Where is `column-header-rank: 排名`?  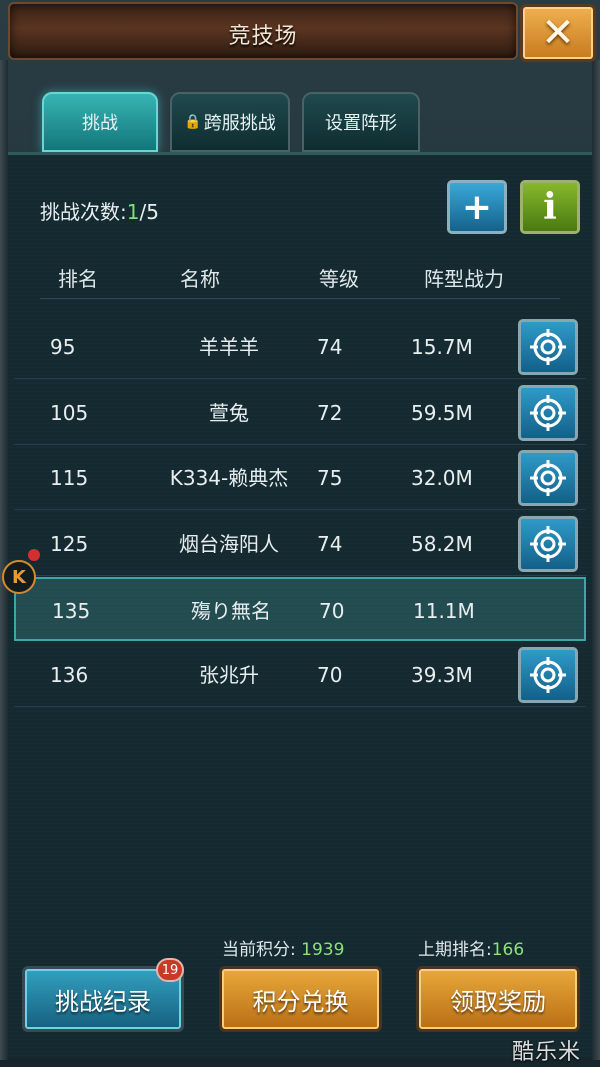
column-header-rank: 排名 is located at coordinates (78, 279).